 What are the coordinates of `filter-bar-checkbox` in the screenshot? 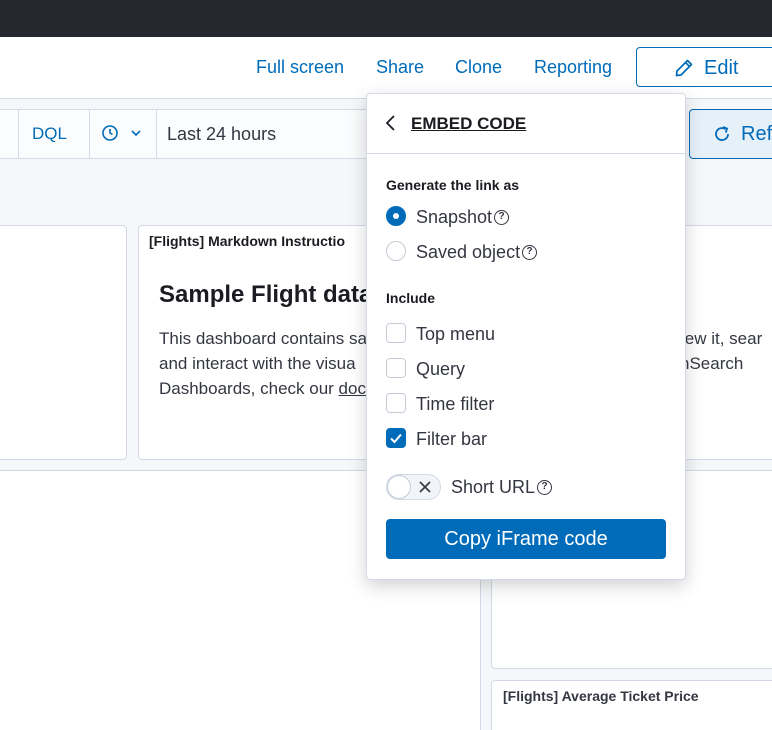 It's located at (396, 438).